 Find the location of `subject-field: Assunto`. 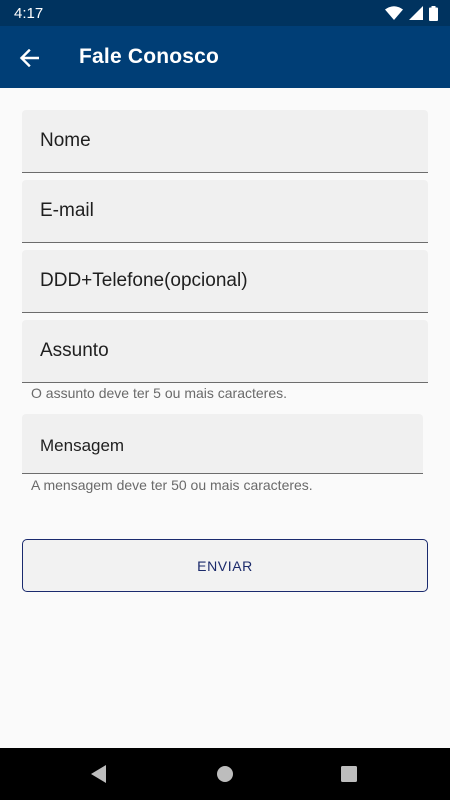

subject-field: Assunto is located at coordinates (225, 351).